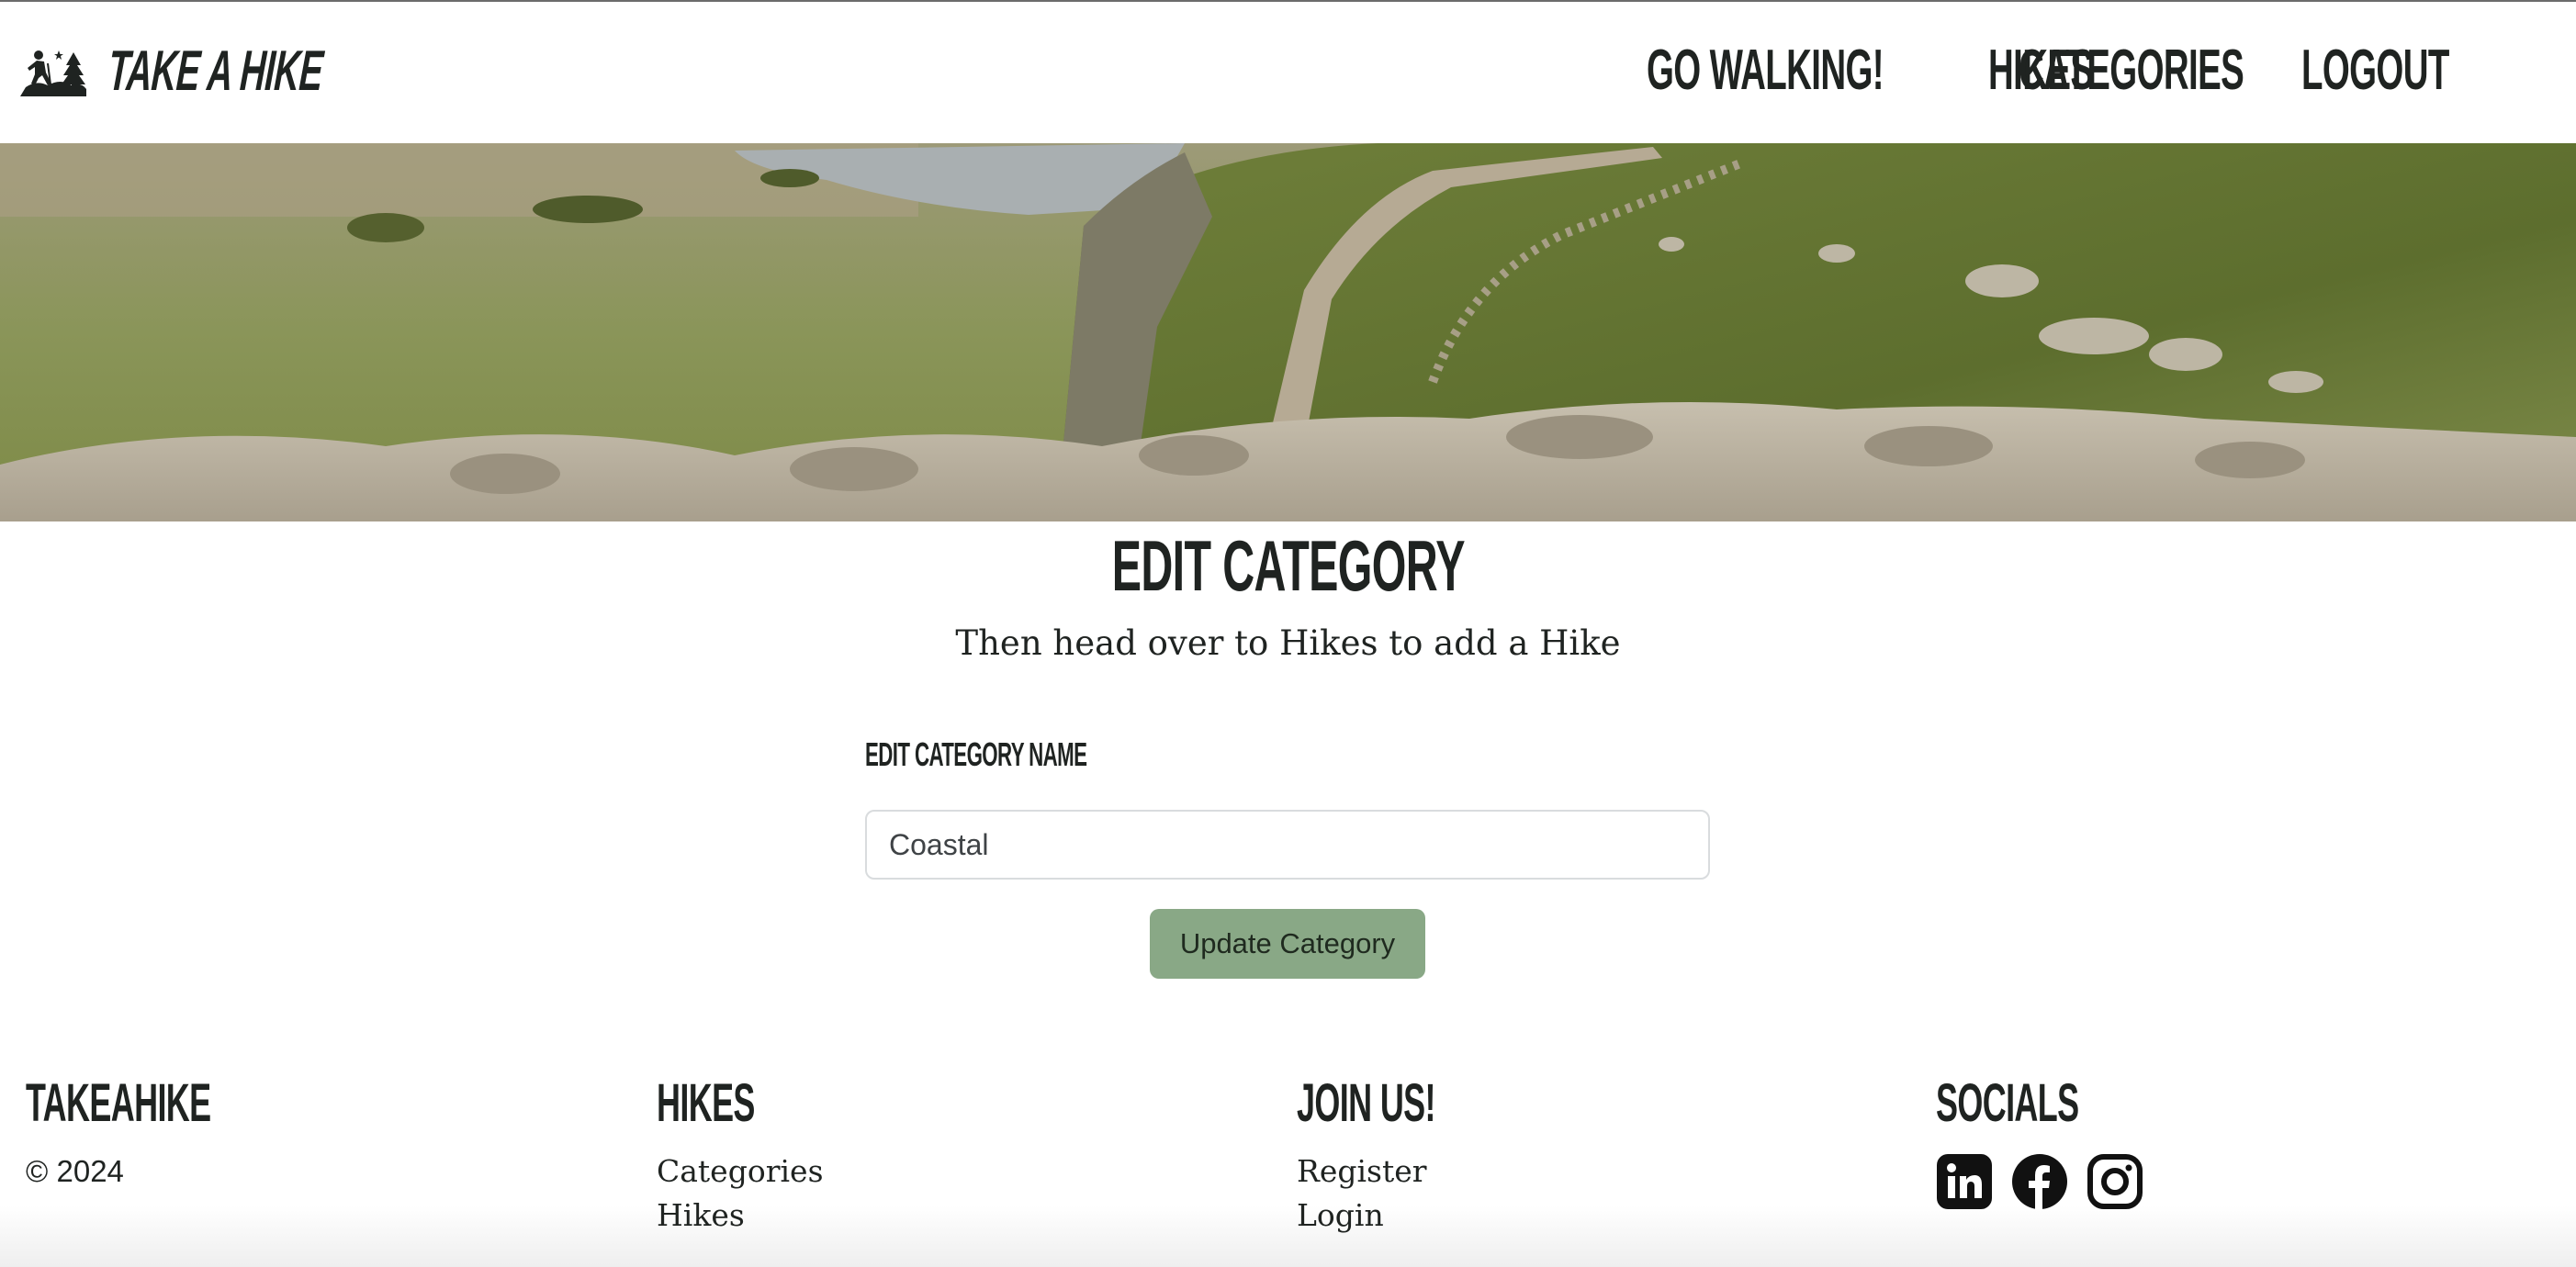 The image size is (2576, 1267). I want to click on brand-text: TAKE A HIKE, so click(215, 71).